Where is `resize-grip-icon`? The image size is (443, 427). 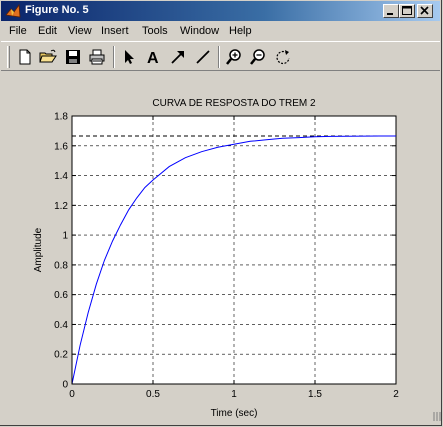 resize-grip-icon is located at coordinates (437, 416).